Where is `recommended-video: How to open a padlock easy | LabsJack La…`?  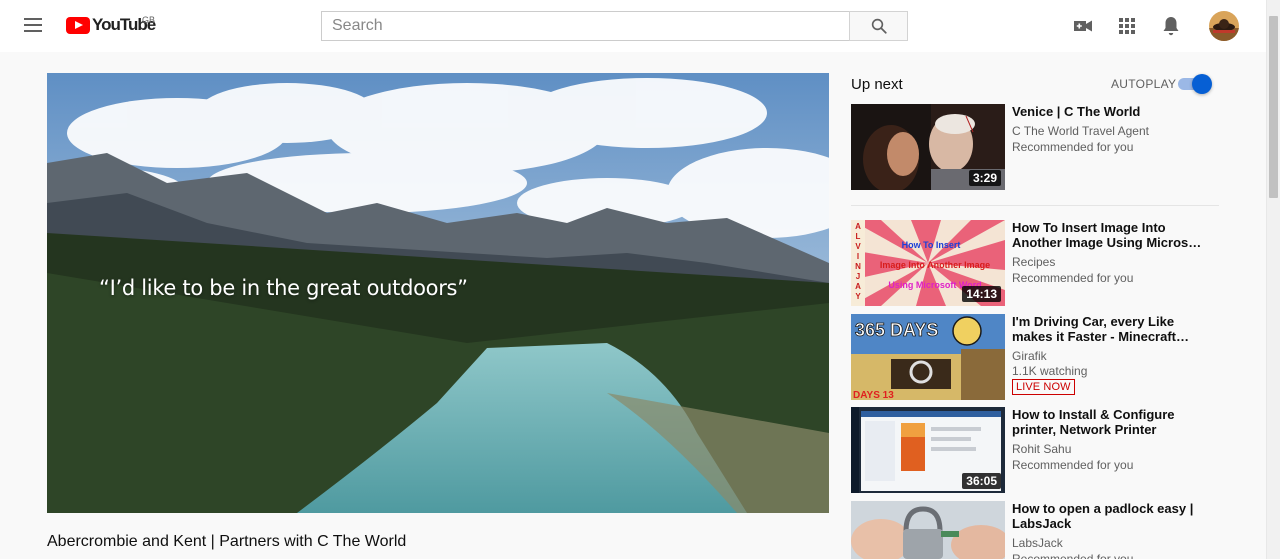 recommended-video: How to open a padlock easy | LabsJack La… is located at coordinates (1036, 530).